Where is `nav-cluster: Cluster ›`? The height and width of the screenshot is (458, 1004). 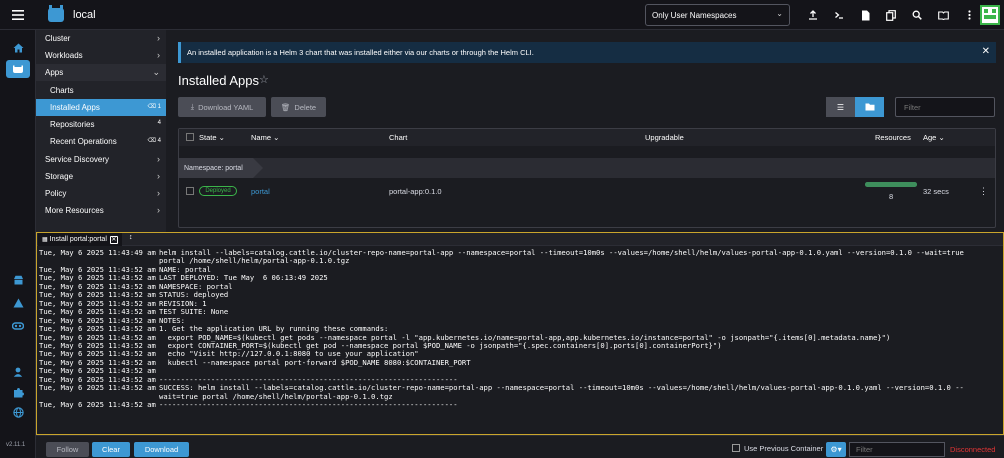
nav-cluster: Cluster › is located at coordinates (101, 38).